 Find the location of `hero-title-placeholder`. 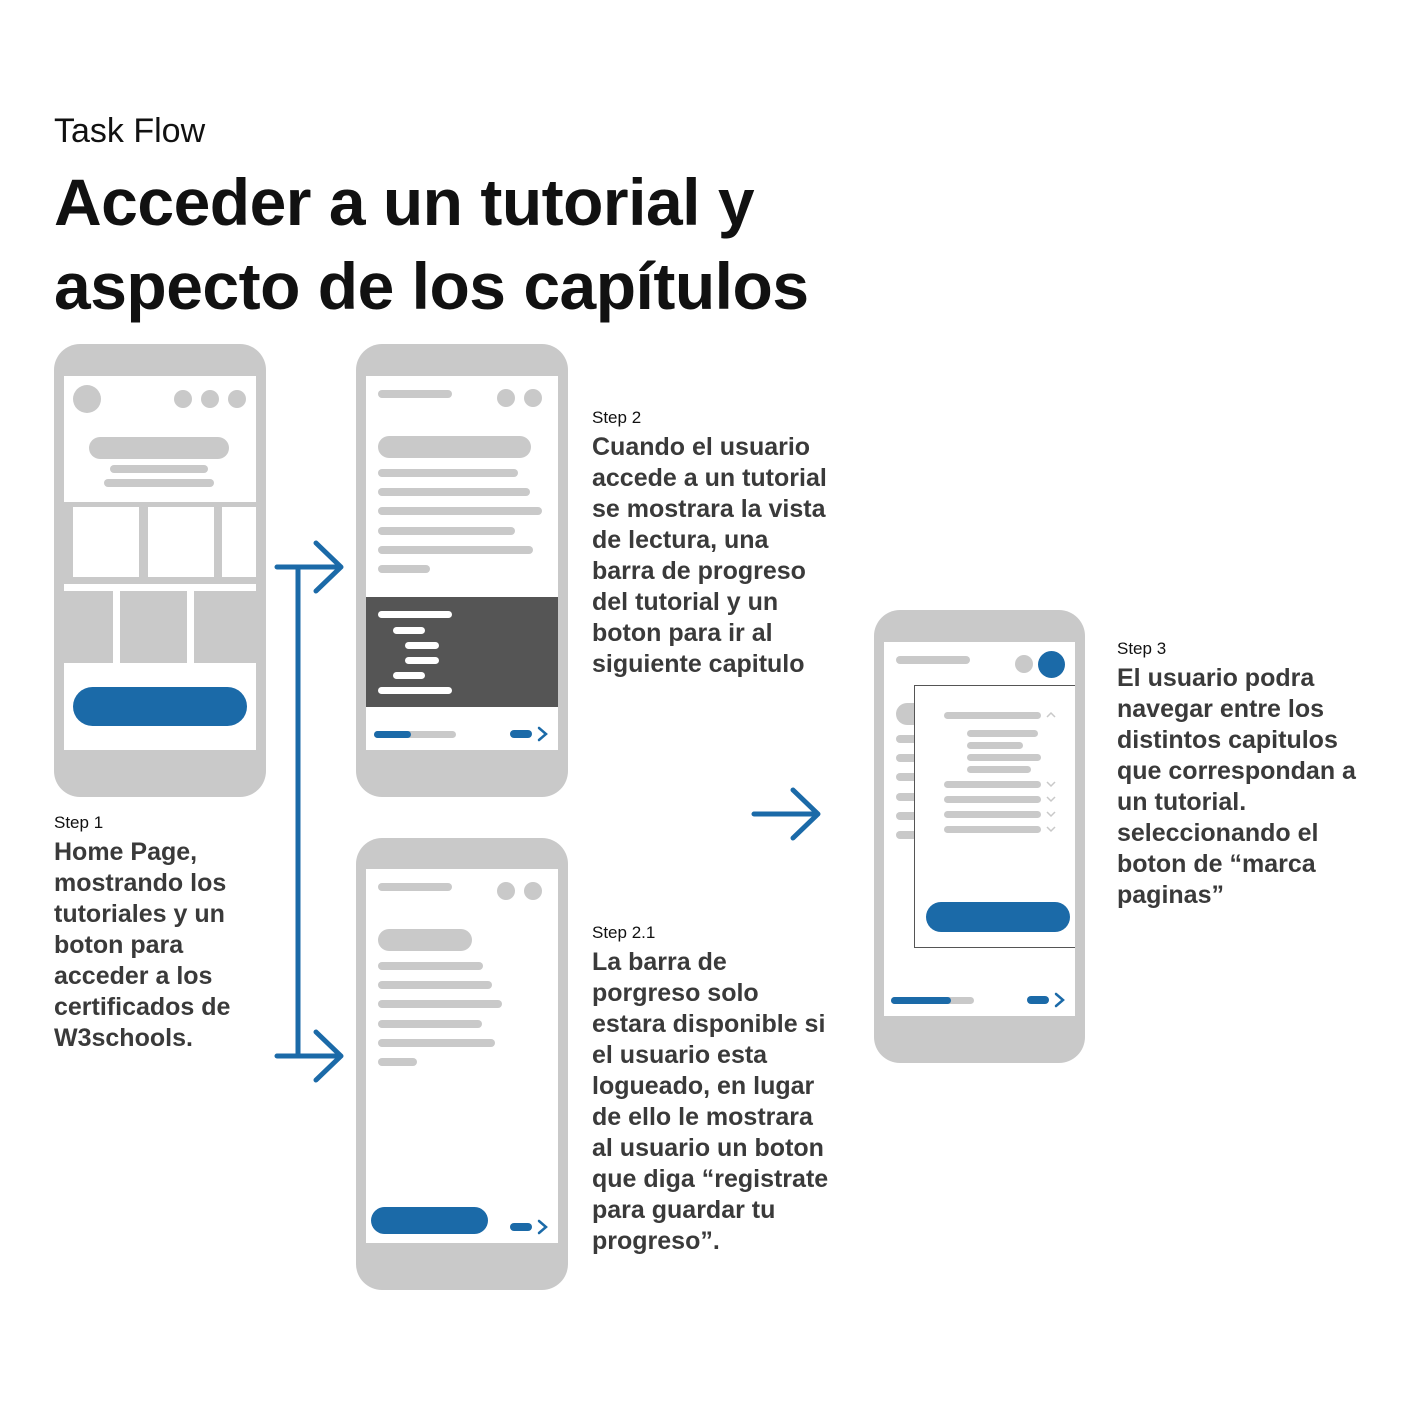

hero-title-placeholder is located at coordinates (159, 448).